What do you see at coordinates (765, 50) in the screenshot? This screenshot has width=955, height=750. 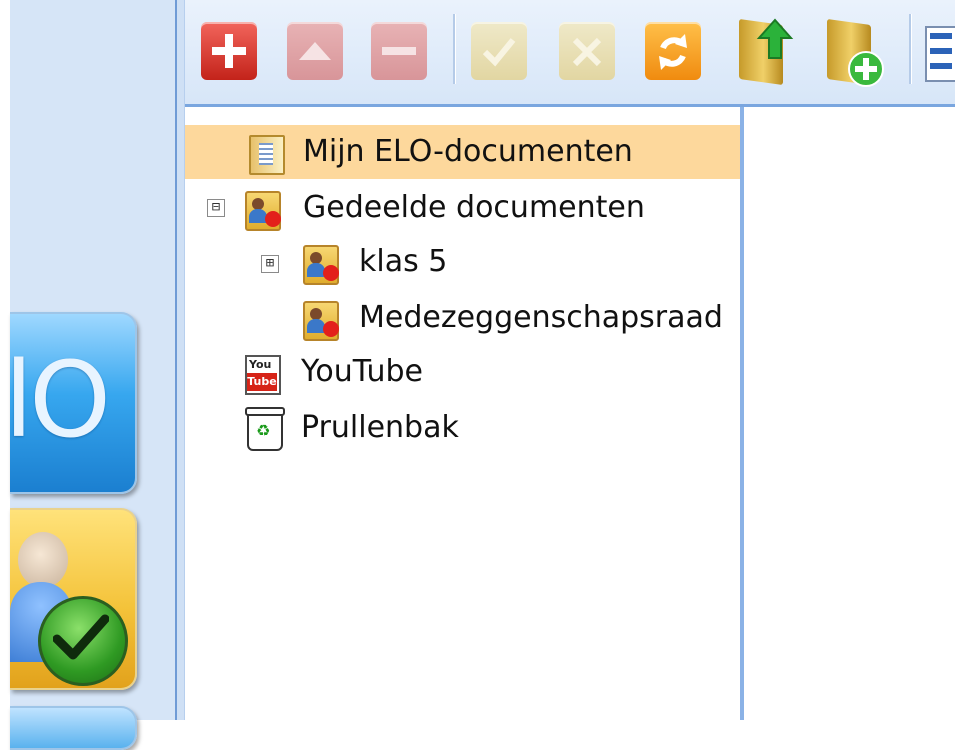 I see `upload-folder-button` at bounding box center [765, 50].